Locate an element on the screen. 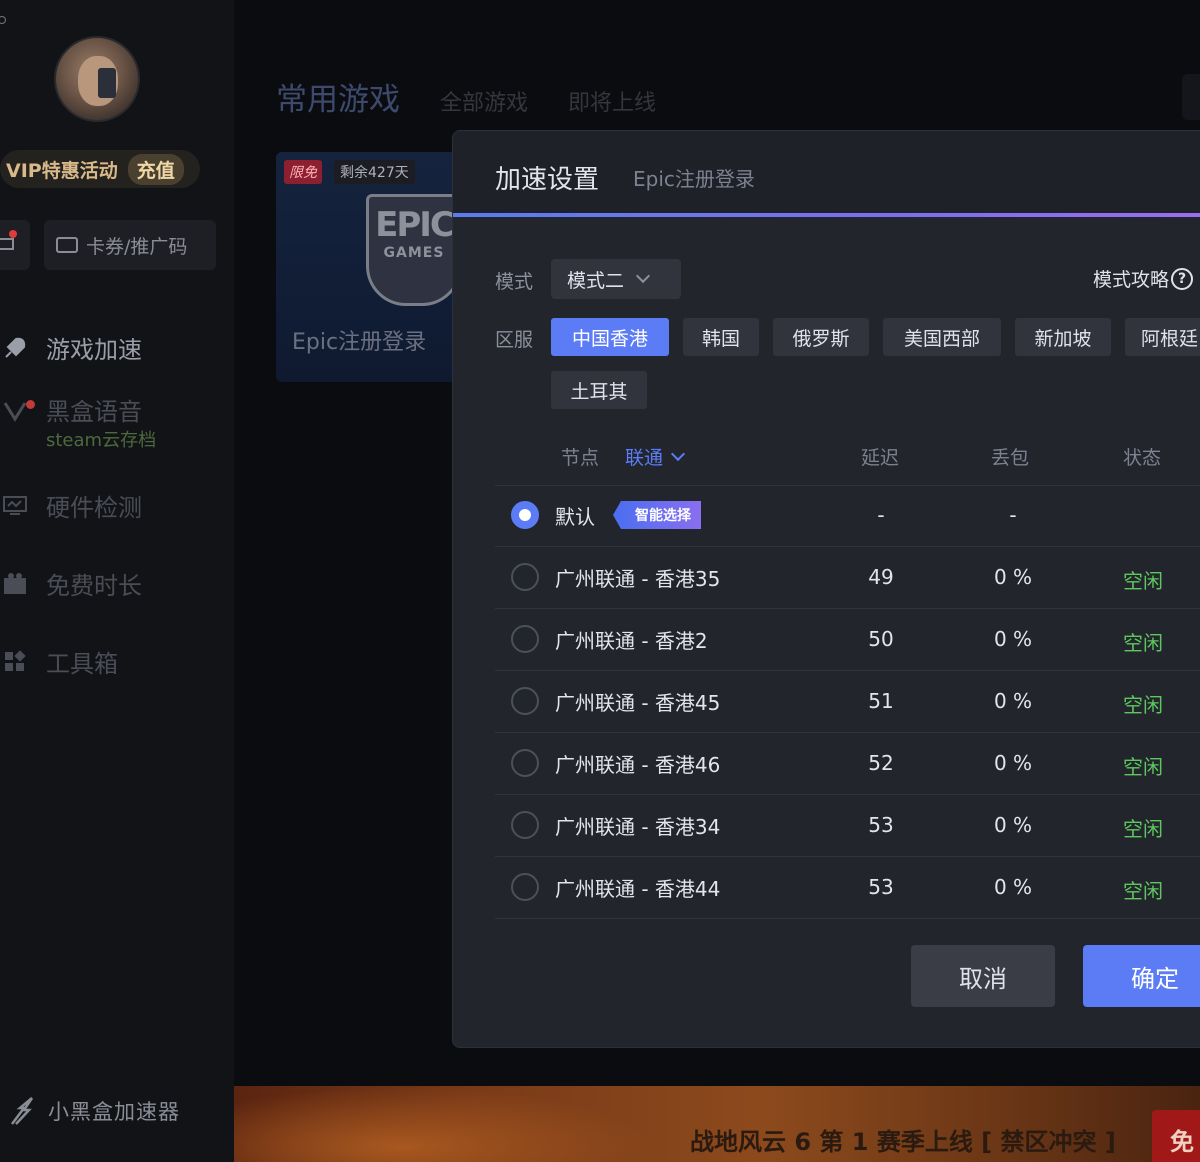 The width and height of the screenshot is (1200, 1162). node-row: 广州联通 - 香港34 53 0 % 空闲 is located at coordinates (847, 826).